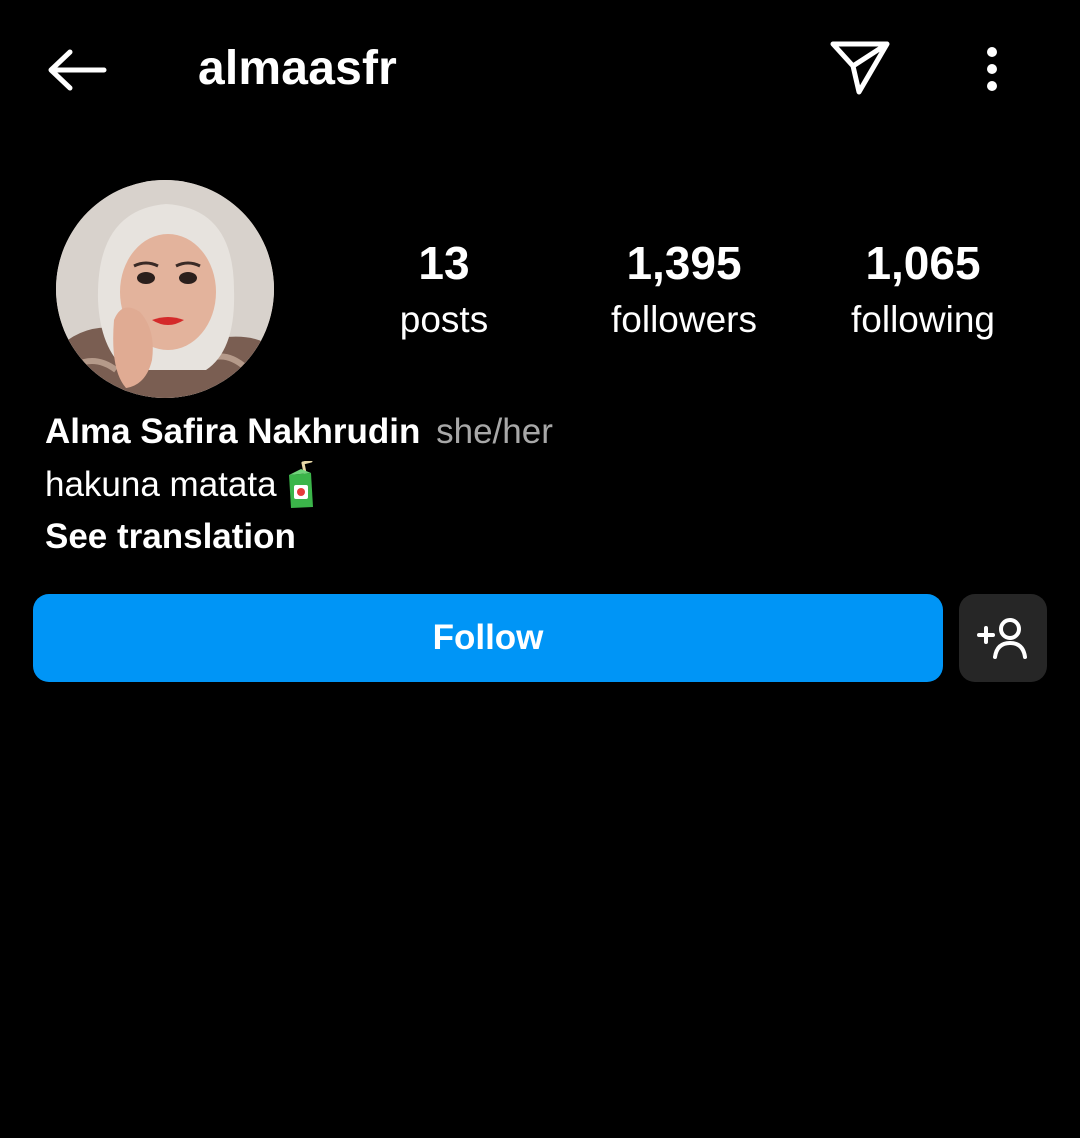 The width and height of the screenshot is (1080, 1138). What do you see at coordinates (494, 431) in the screenshot?
I see `pronouns: she/her` at bounding box center [494, 431].